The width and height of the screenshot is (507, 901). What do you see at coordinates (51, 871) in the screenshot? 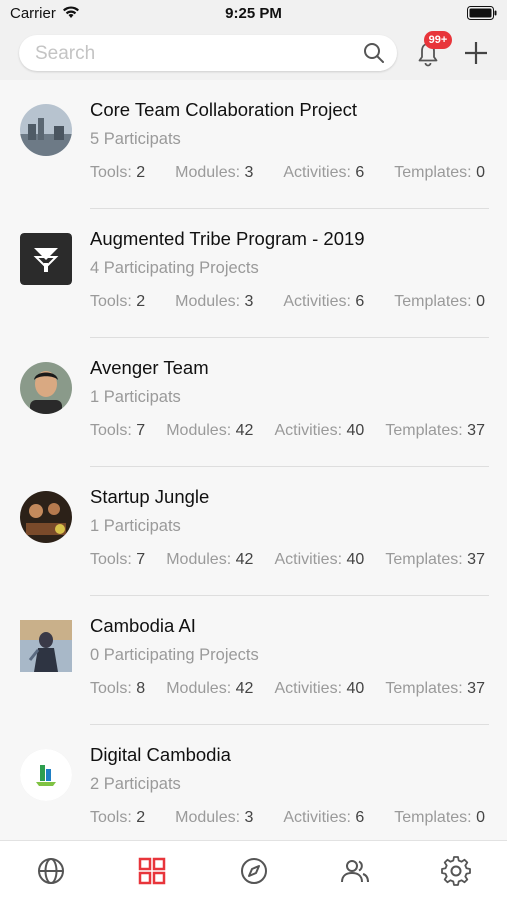
I see `globe-icon` at bounding box center [51, 871].